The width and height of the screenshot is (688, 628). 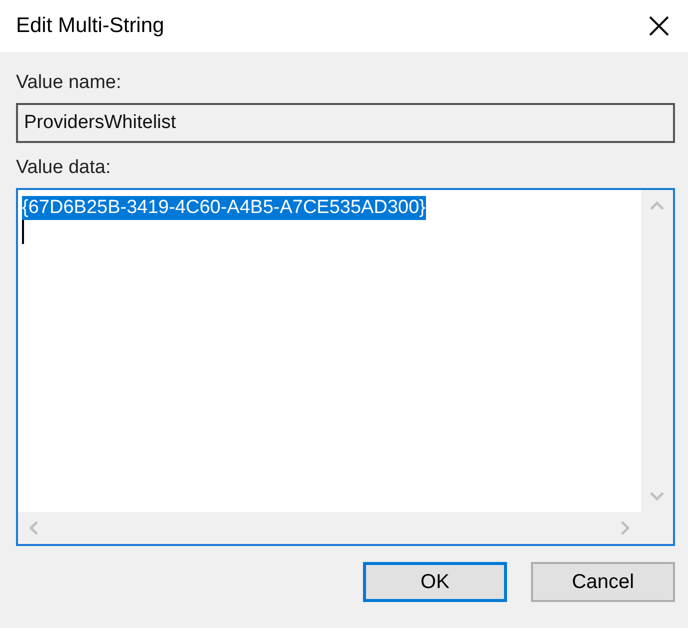 What do you see at coordinates (435, 582) in the screenshot?
I see `default-button: OK` at bounding box center [435, 582].